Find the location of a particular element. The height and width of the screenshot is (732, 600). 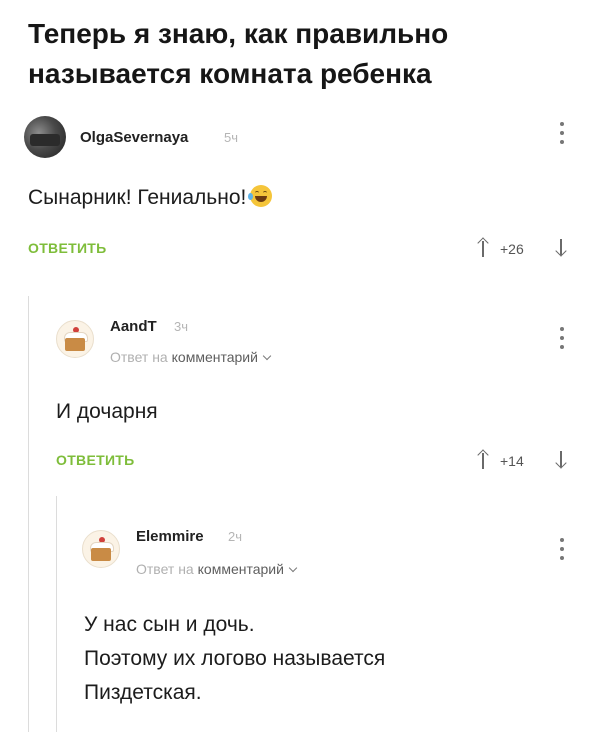

comment-text: И дочарня is located at coordinates (107, 412).